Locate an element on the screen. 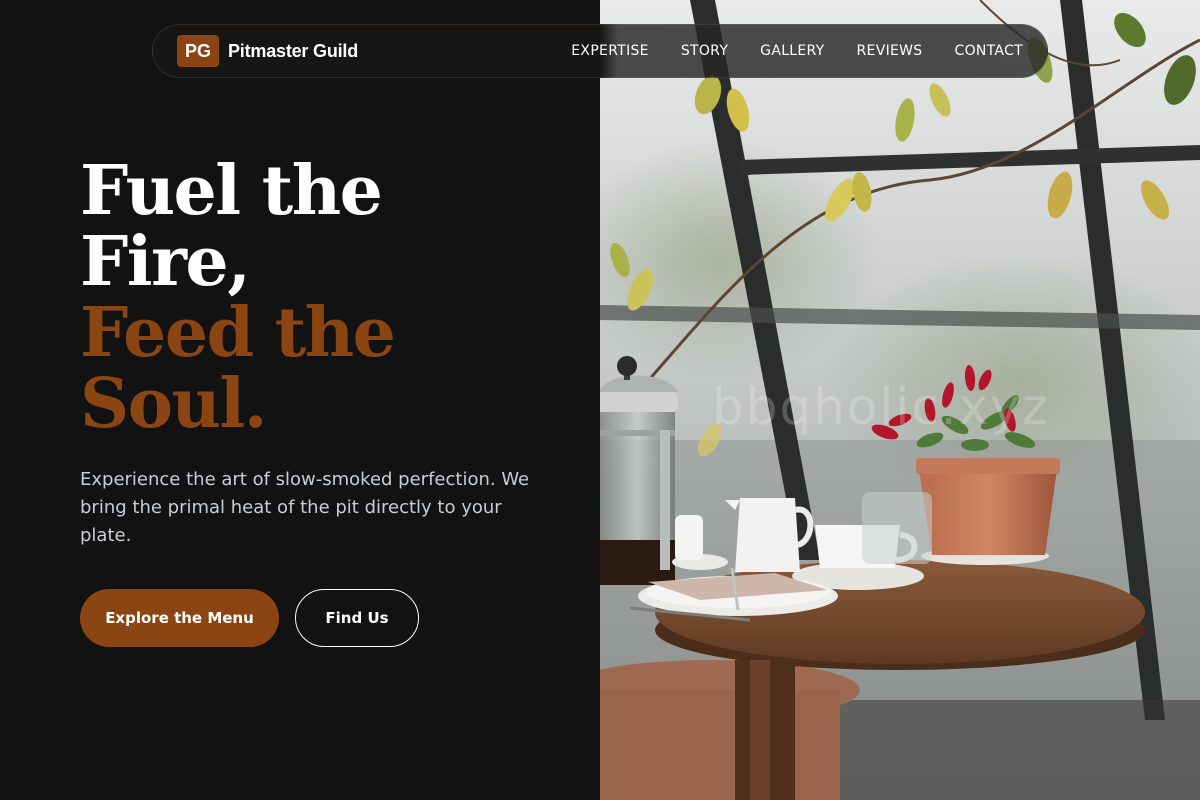  explore-menu-button: Explore the Menu is located at coordinates (179, 618).